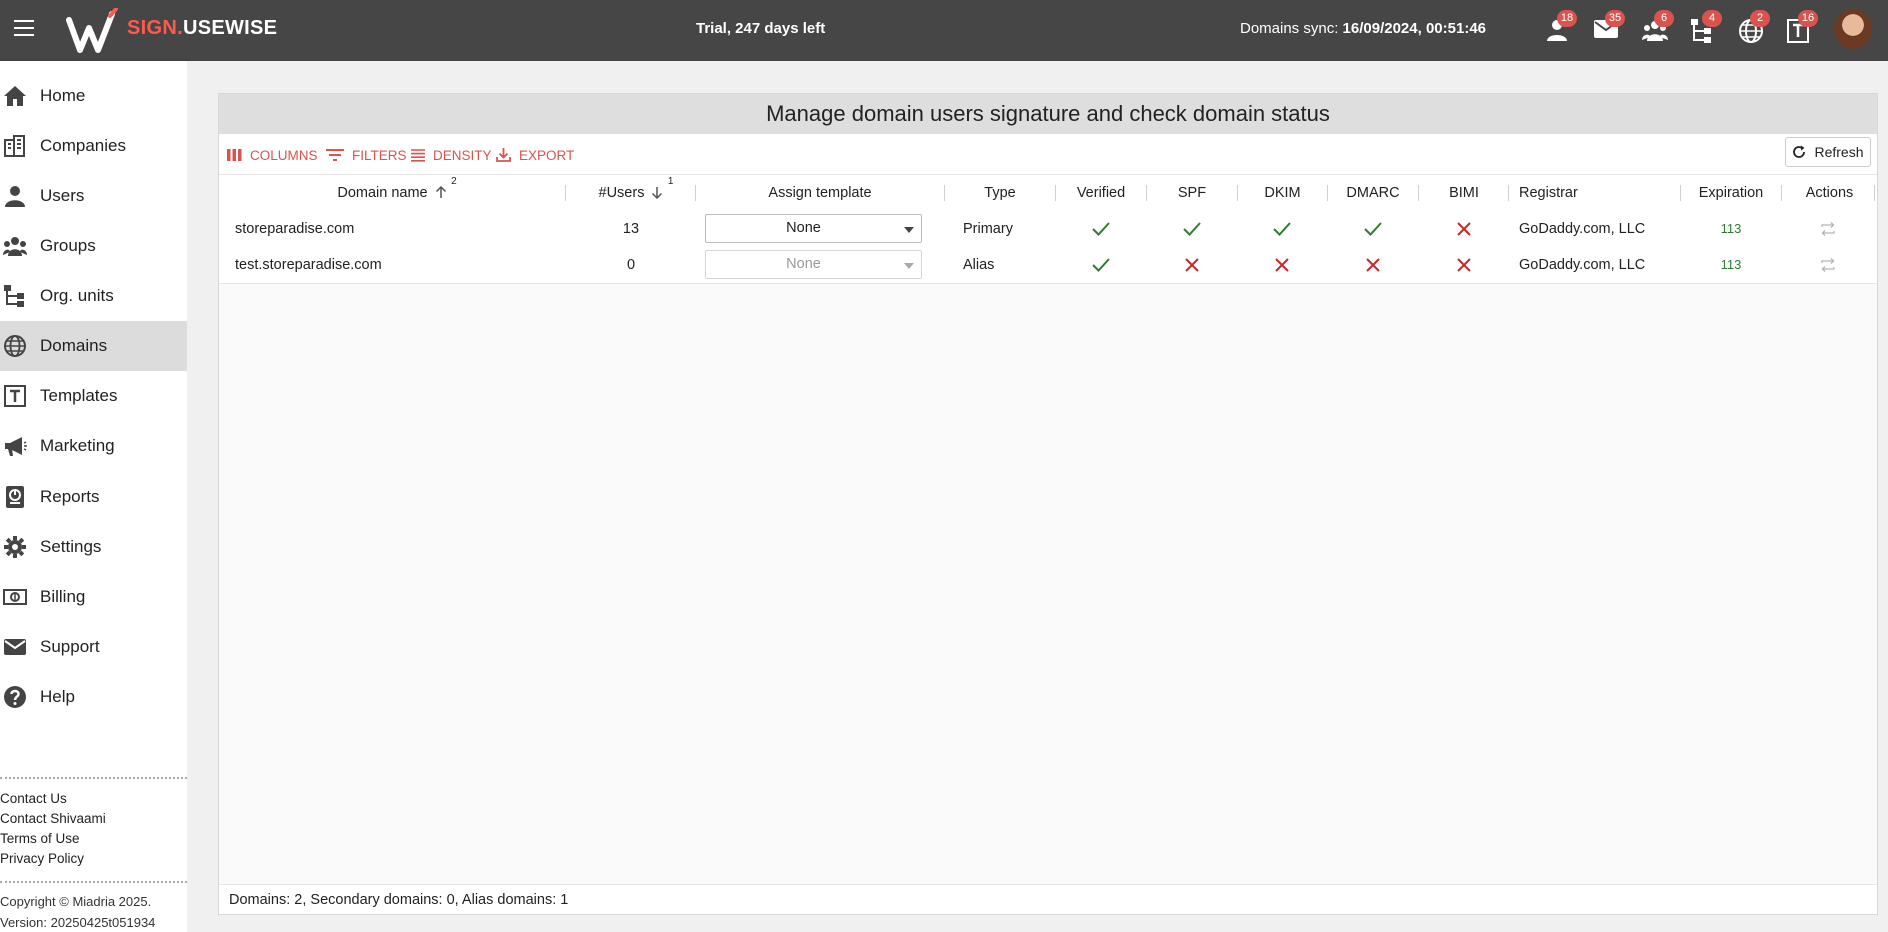 This screenshot has height=932, width=1888. Describe the element at coordinates (93, 547) in the screenshot. I see `sidebar-item-settings: Settings` at that location.